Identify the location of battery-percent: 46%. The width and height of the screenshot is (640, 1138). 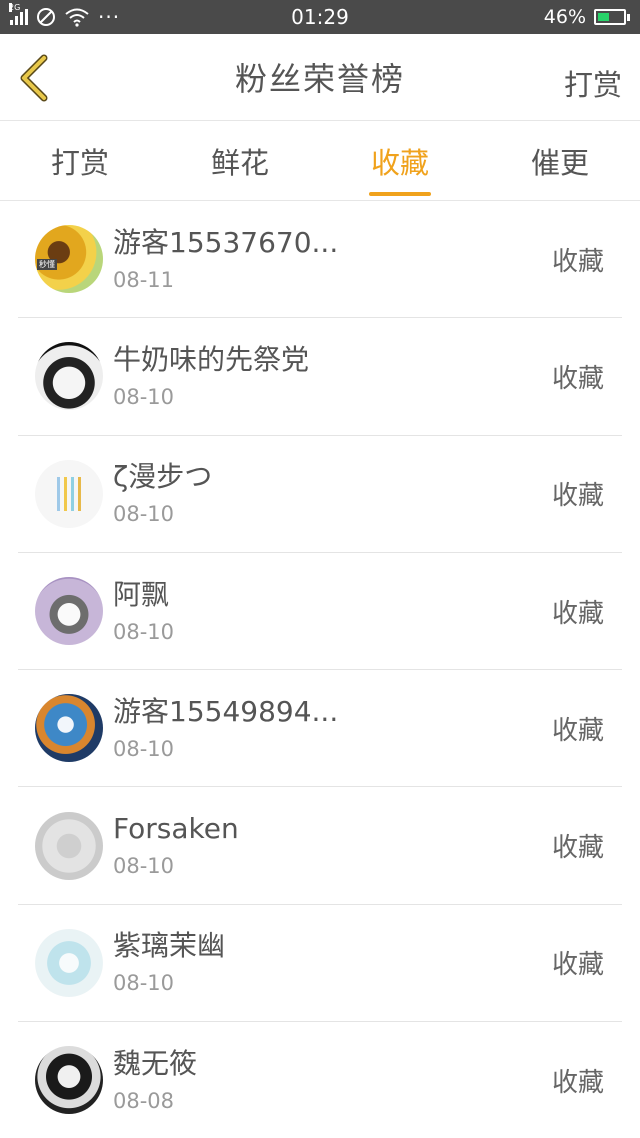
(564, 17).